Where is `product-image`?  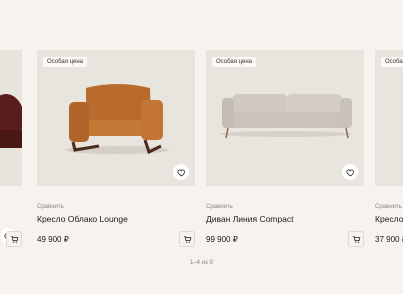 product-image is located at coordinates (11, 118).